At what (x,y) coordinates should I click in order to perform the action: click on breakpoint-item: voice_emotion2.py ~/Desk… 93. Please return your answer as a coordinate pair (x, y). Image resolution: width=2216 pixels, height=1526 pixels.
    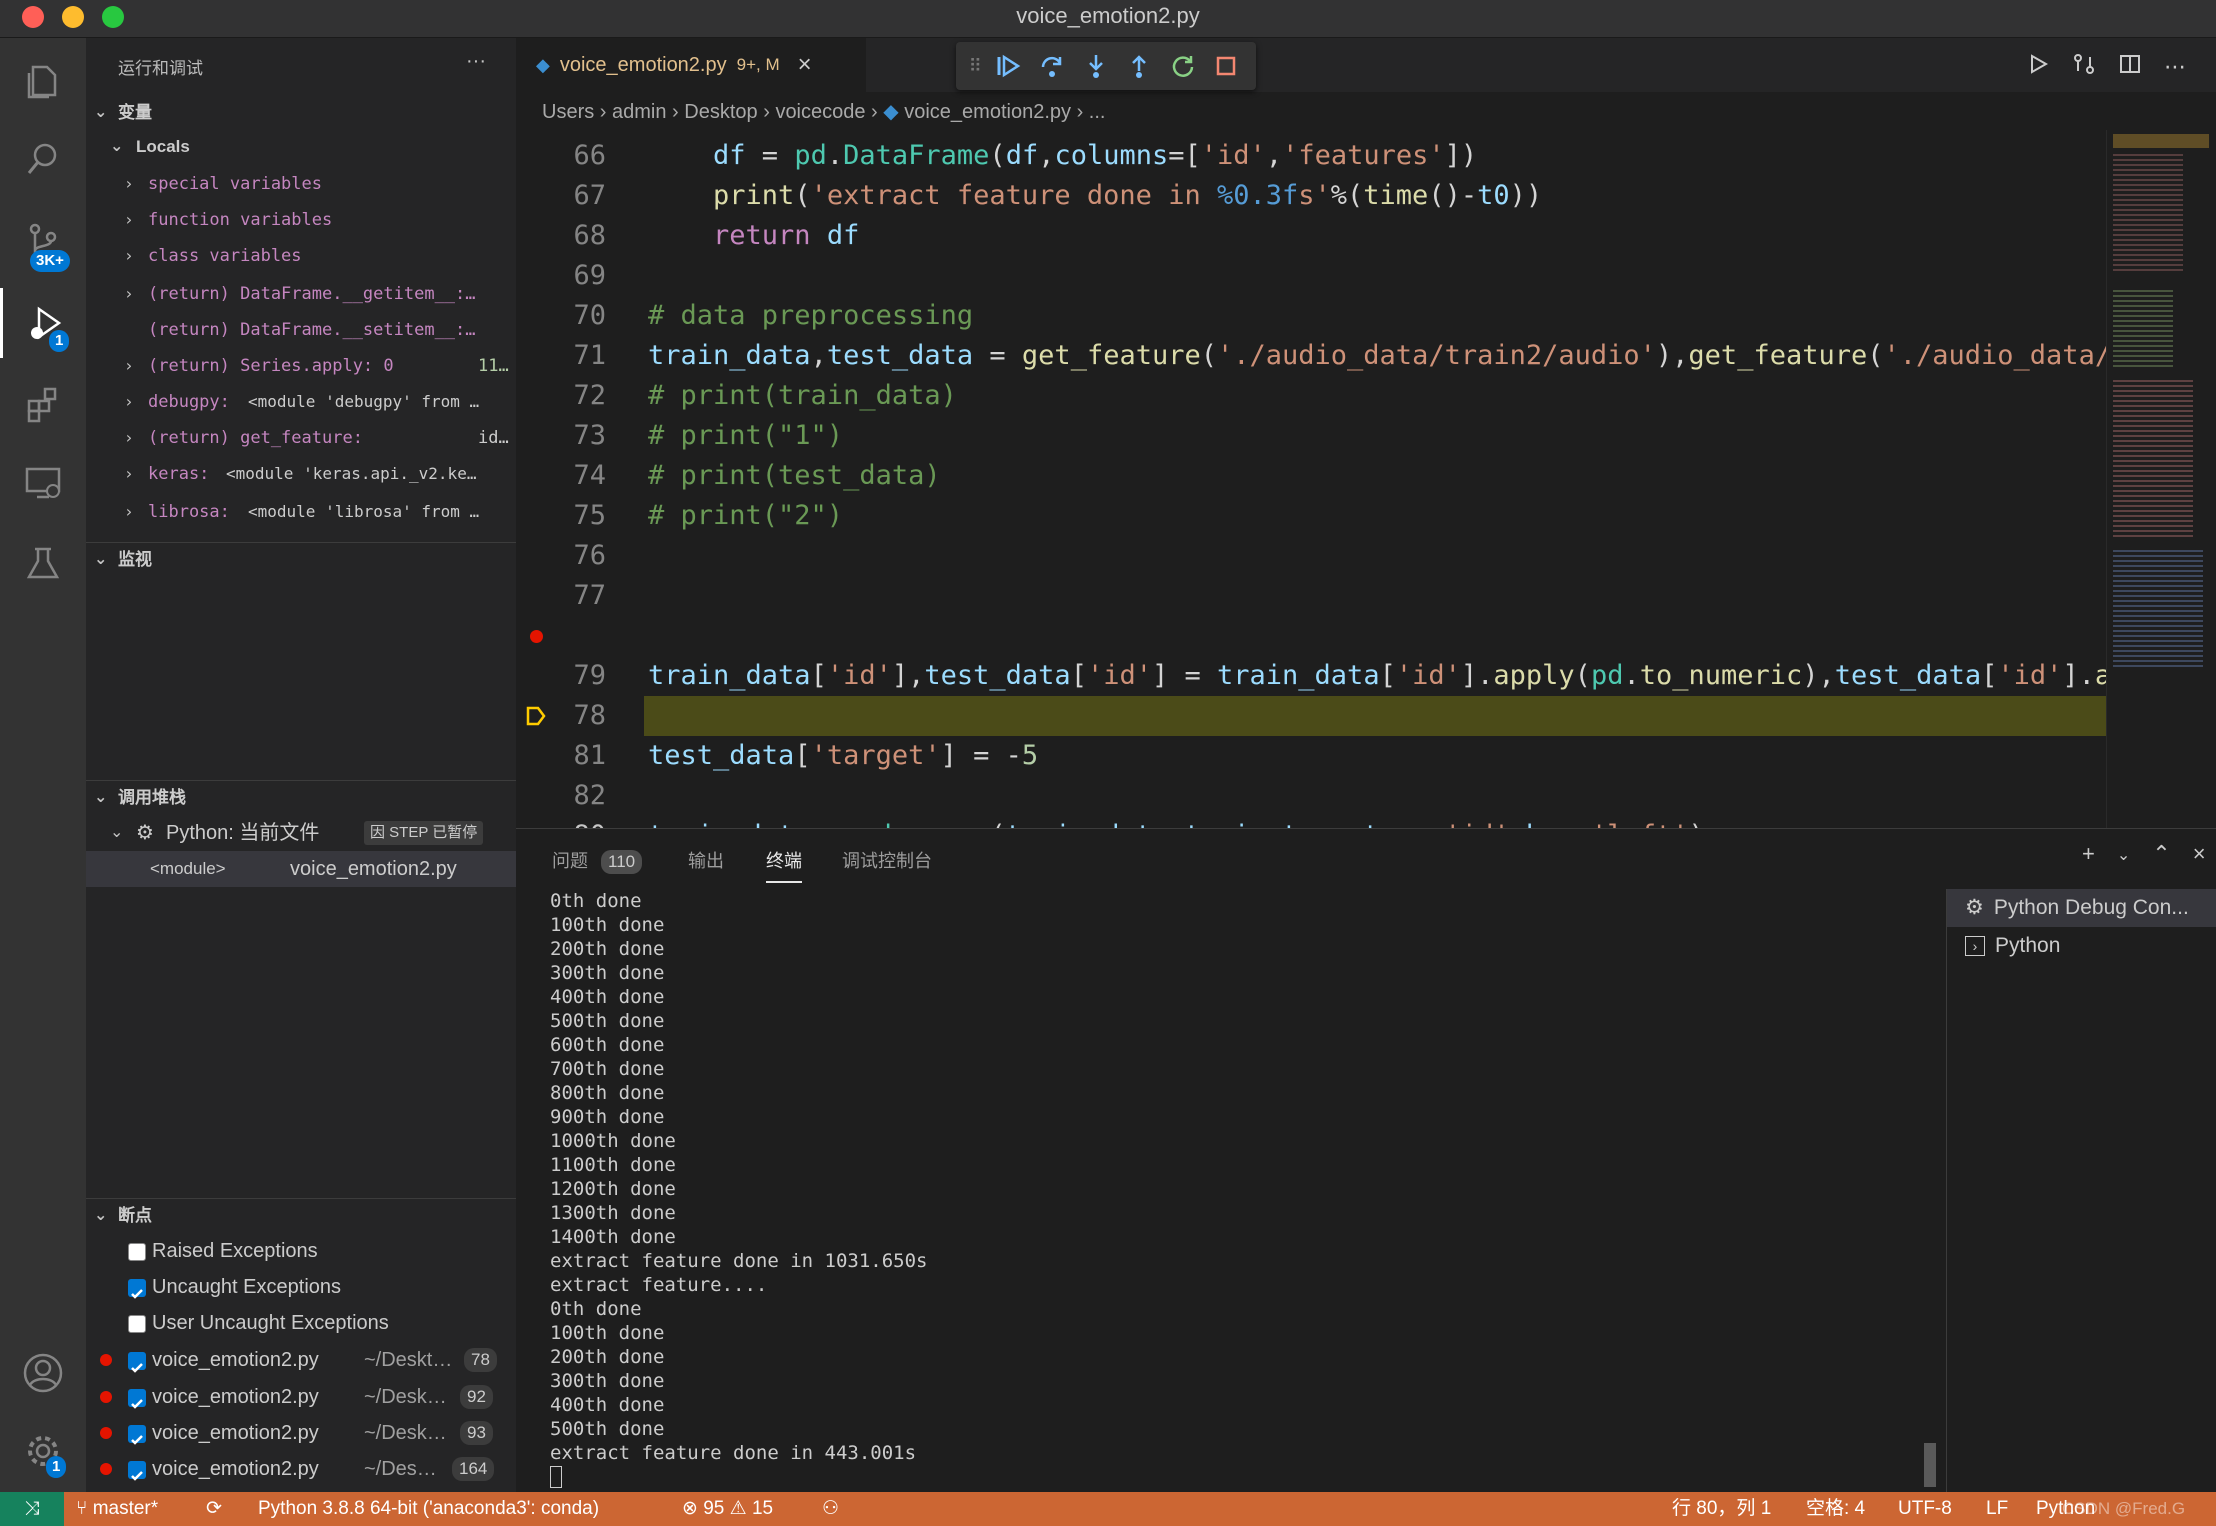
    Looking at the image, I should click on (301, 1433).